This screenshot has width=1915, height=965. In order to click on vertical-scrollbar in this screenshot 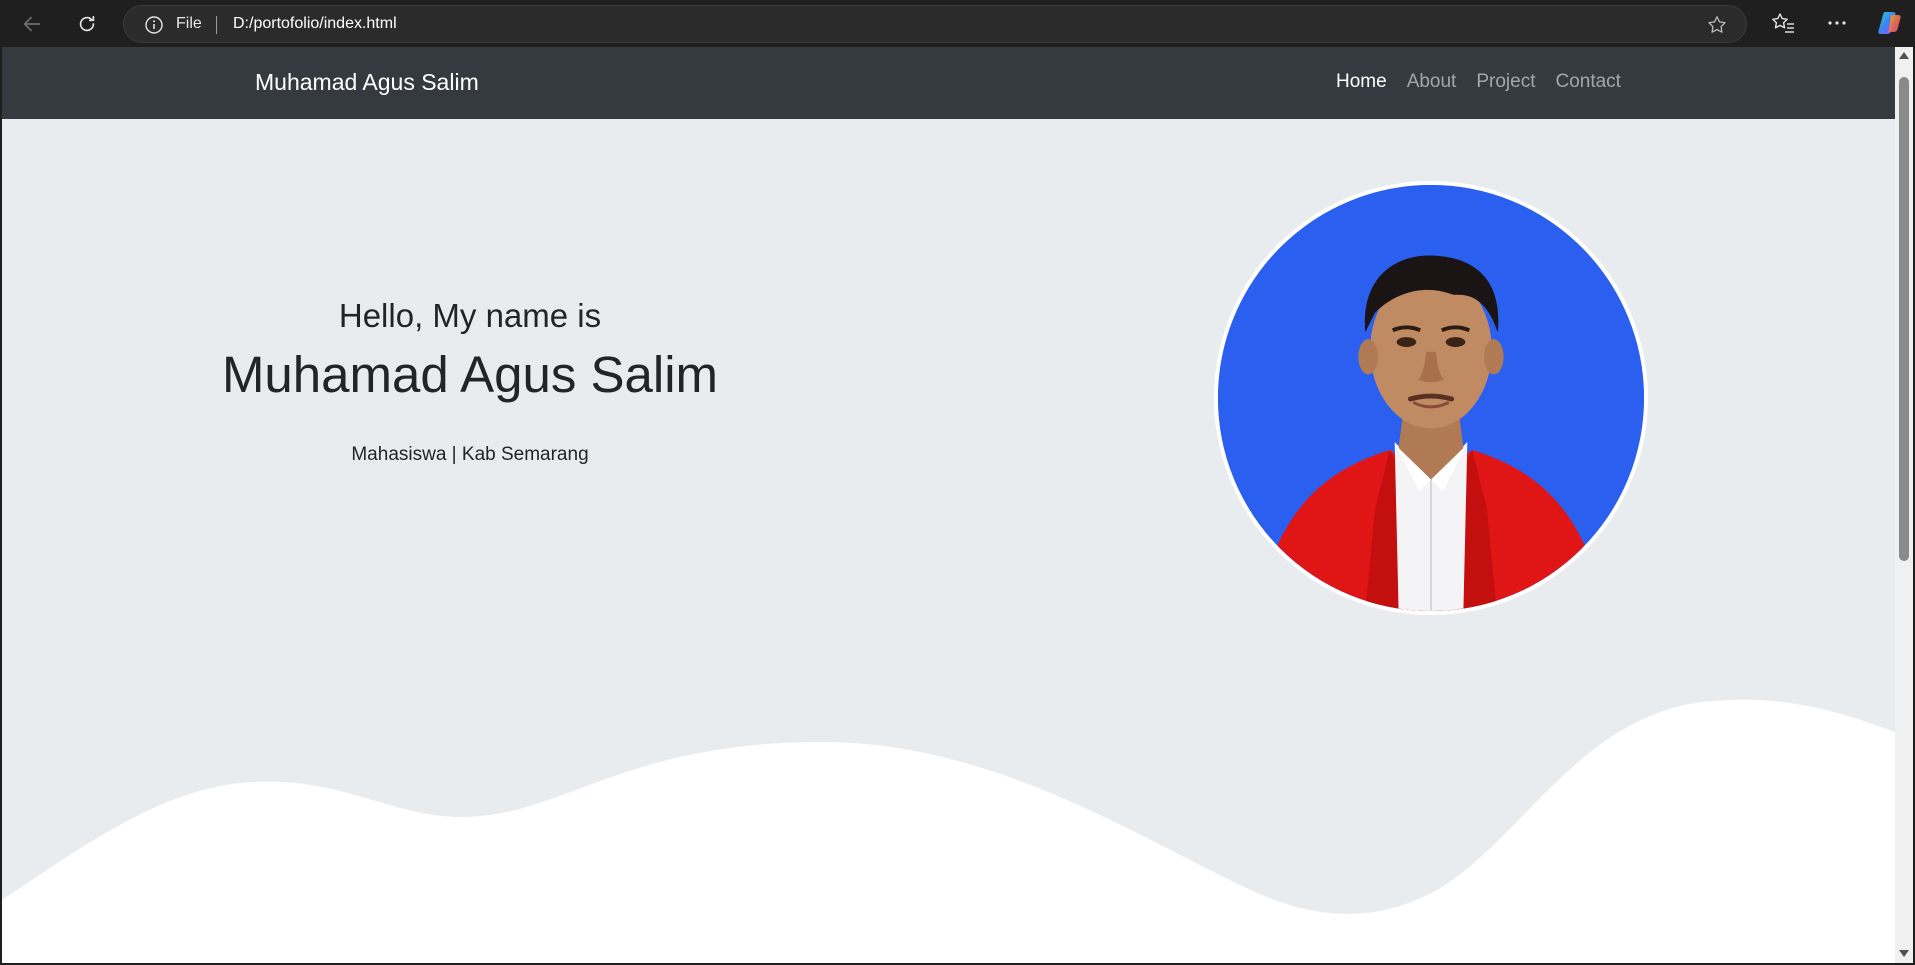, I will do `click(1904, 505)`.